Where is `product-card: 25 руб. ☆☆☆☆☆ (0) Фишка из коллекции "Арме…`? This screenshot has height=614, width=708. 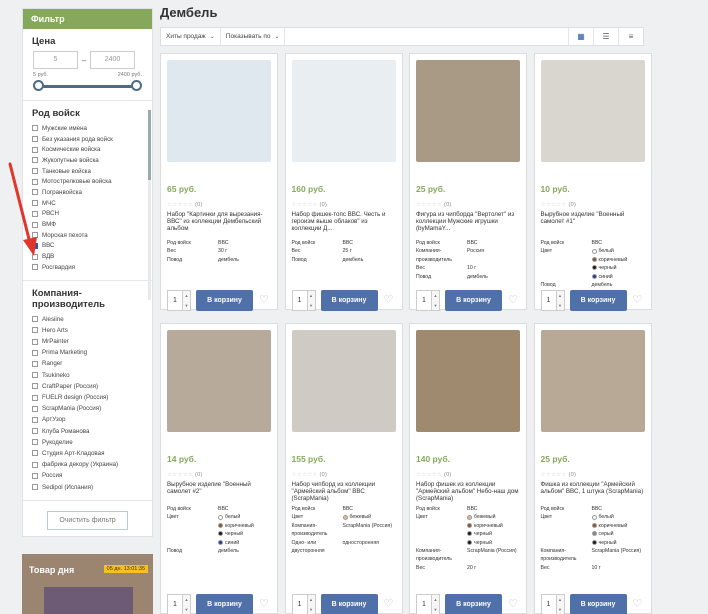
product-card: 25 руб. ☆☆☆☆☆ (0) Фишка из коллекции "Арме… is located at coordinates (592, 468).